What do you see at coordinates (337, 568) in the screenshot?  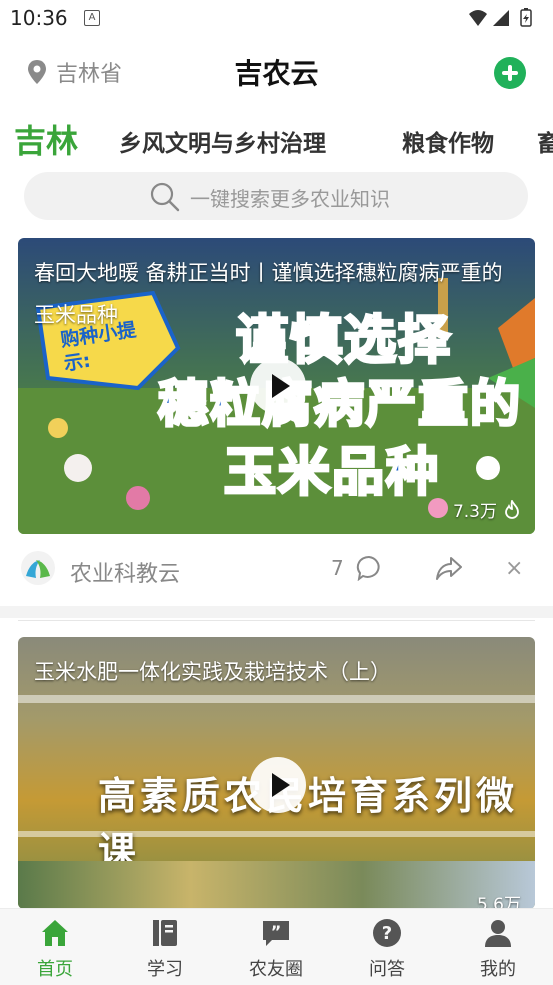 I see `comment-count: 7` at bounding box center [337, 568].